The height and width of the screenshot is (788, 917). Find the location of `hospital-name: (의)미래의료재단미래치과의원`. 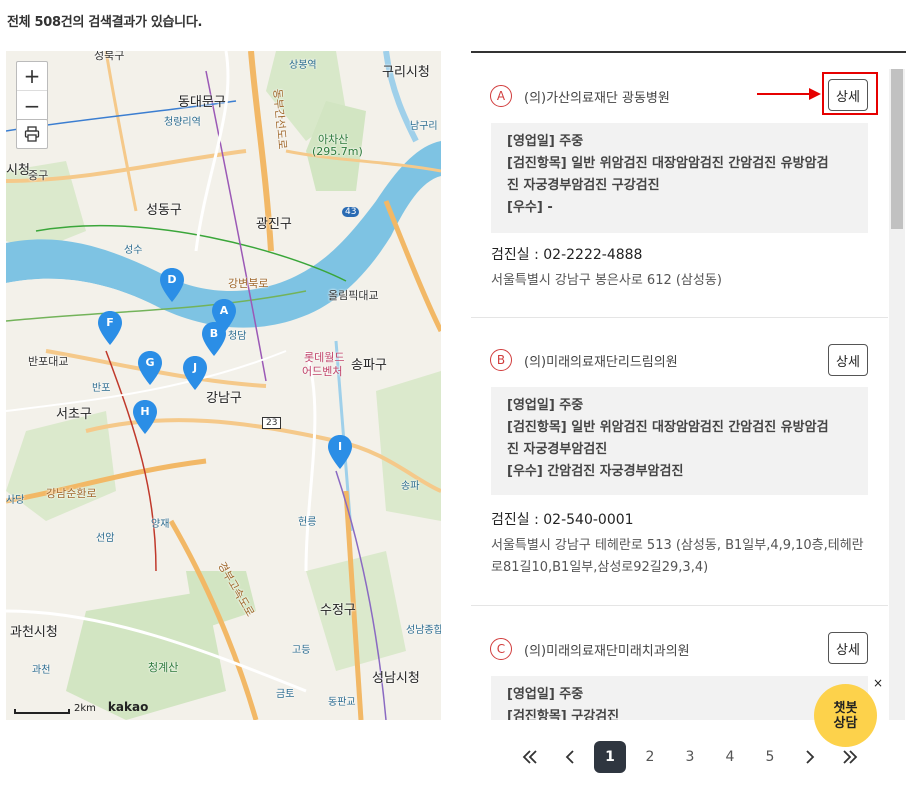

hospital-name: (의)미래의료재단미래치과의원 is located at coordinates (607, 649).